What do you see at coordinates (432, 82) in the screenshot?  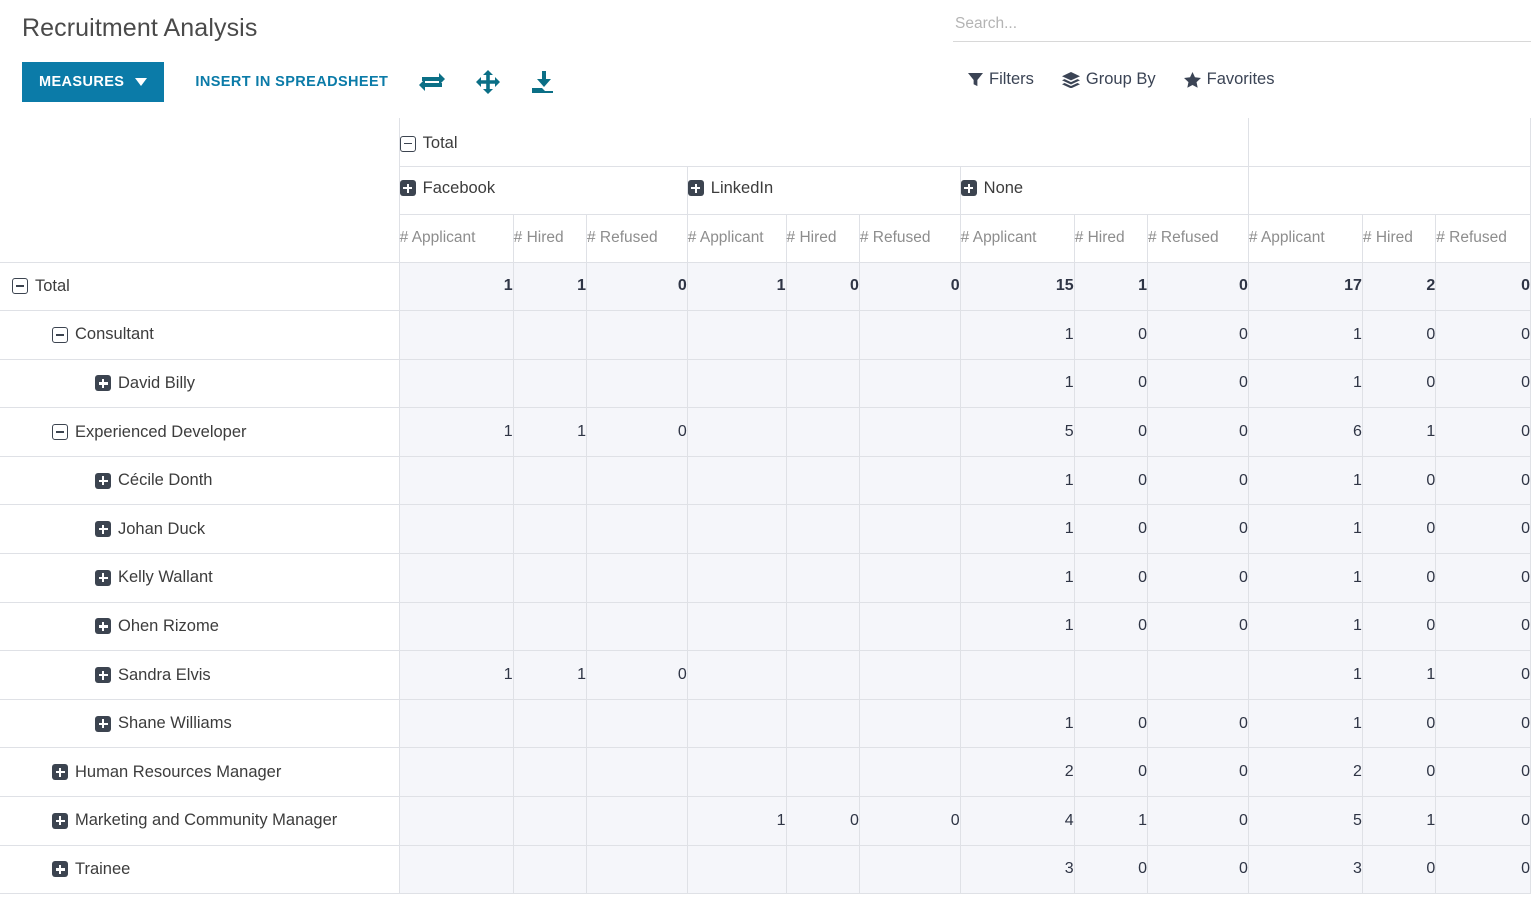 I see `flip-axis-icon` at bounding box center [432, 82].